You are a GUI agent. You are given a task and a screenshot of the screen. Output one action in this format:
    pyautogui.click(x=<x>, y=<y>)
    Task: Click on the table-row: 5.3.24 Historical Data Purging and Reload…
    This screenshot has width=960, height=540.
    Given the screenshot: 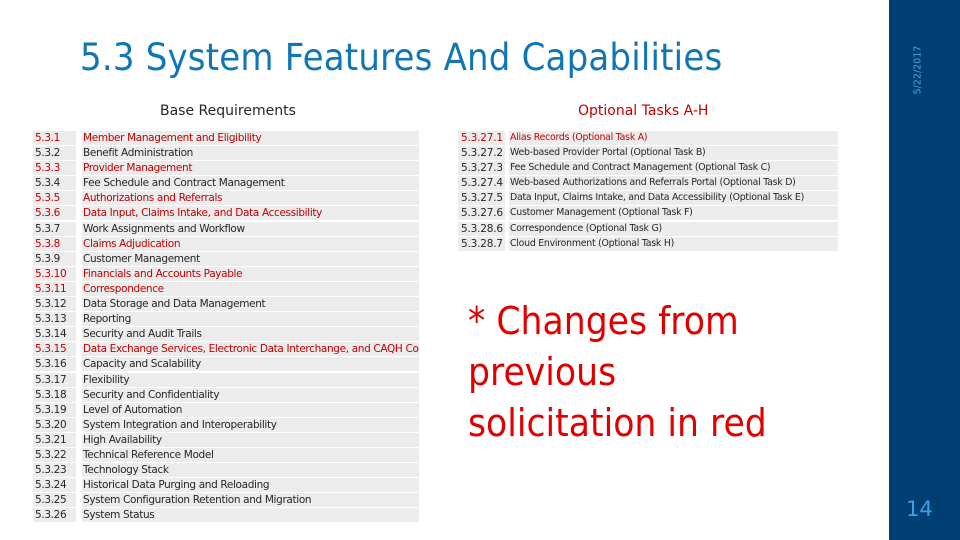 What is the action you would take?
    pyautogui.click(x=226, y=485)
    